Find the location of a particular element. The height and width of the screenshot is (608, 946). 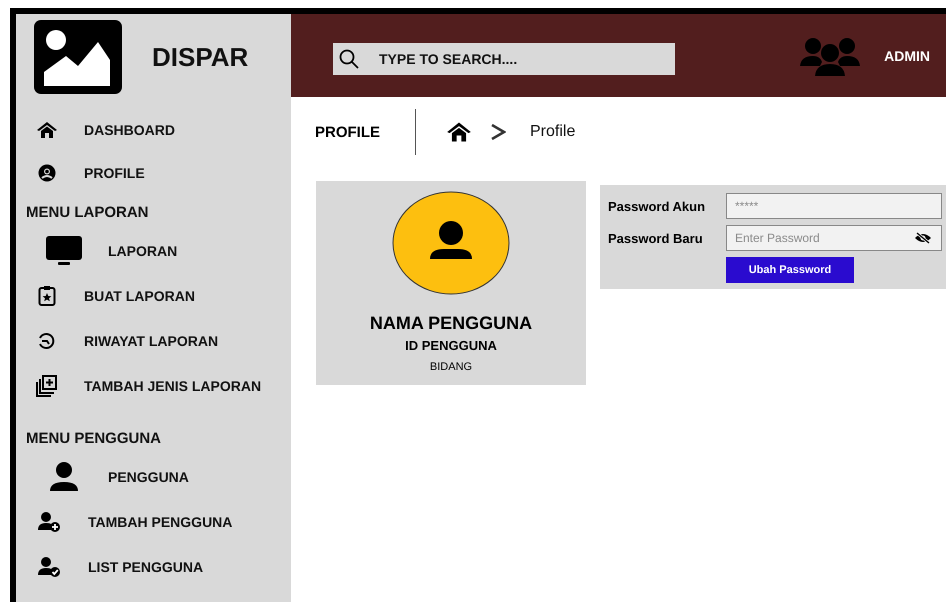

sidebar-item: PROFILE is located at coordinates (114, 172).